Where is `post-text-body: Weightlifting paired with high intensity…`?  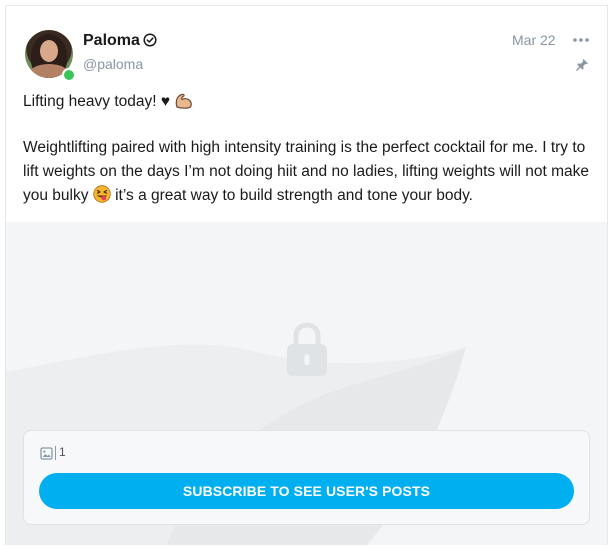 post-text-body: Weightlifting paired with high intensity… is located at coordinates (310, 172).